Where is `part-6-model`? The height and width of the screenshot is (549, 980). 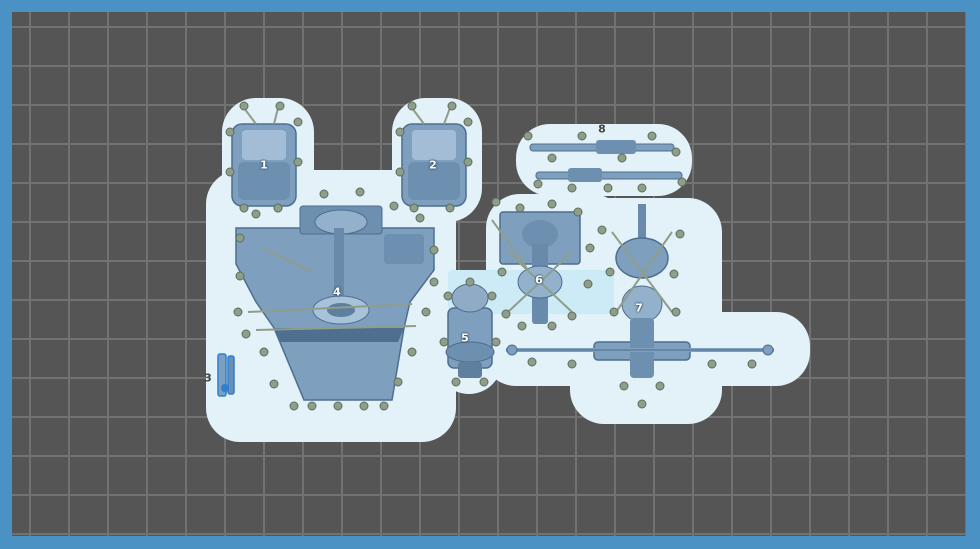
part-6-model is located at coordinates (543, 264).